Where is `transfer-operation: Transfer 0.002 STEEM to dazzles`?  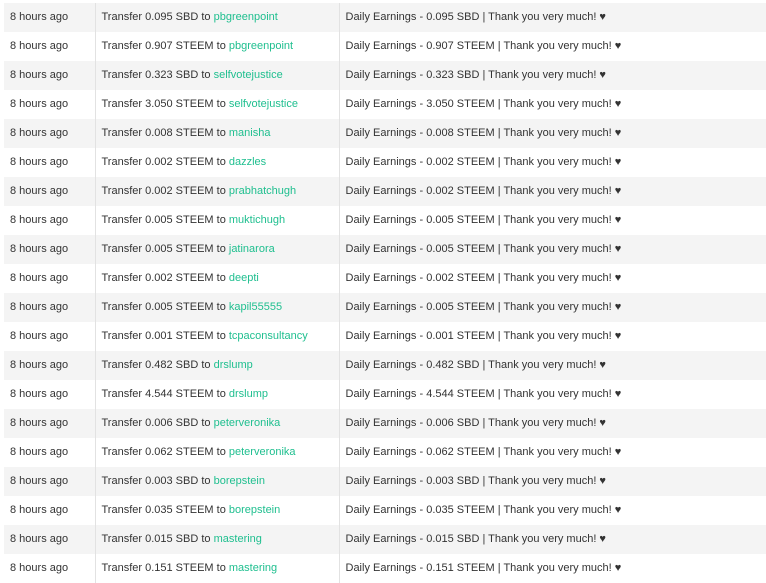 transfer-operation: Transfer 0.002 STEEM to dazzles is located at coordinates (217, 162).